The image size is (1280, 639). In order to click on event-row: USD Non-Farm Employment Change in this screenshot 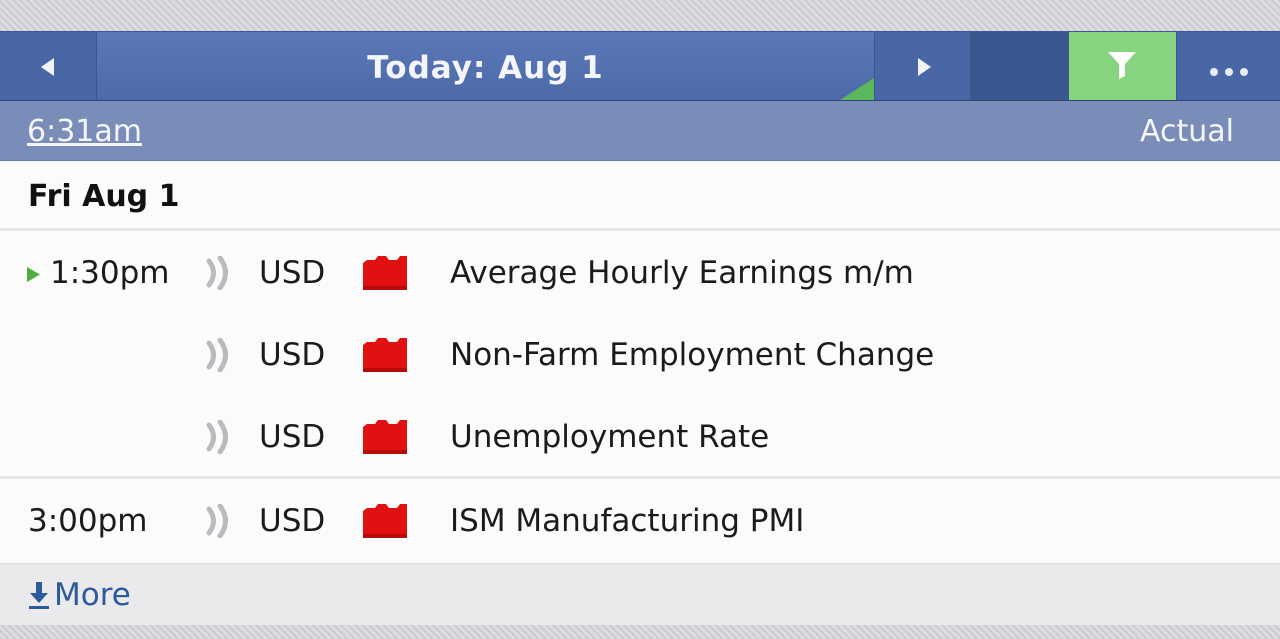, I will do `click(640, 354)`.